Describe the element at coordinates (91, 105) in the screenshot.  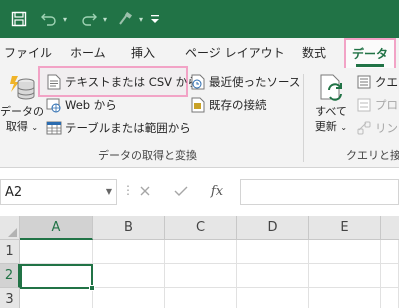
I see `from-web-label: Web から` at that location.